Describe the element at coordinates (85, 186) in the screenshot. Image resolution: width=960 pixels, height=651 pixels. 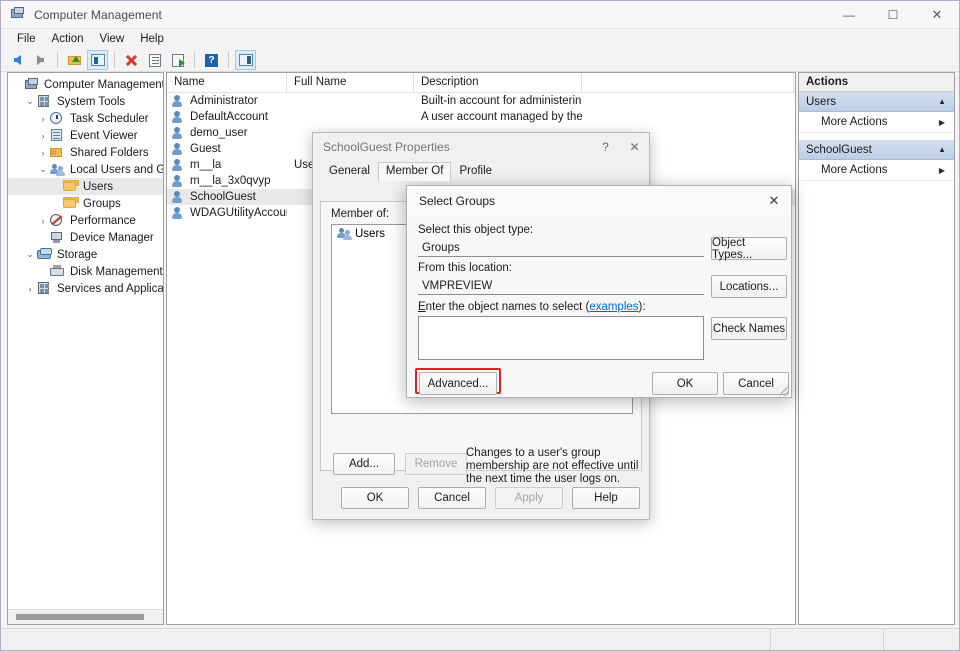
I see `tree-item-users: Users` at that location.